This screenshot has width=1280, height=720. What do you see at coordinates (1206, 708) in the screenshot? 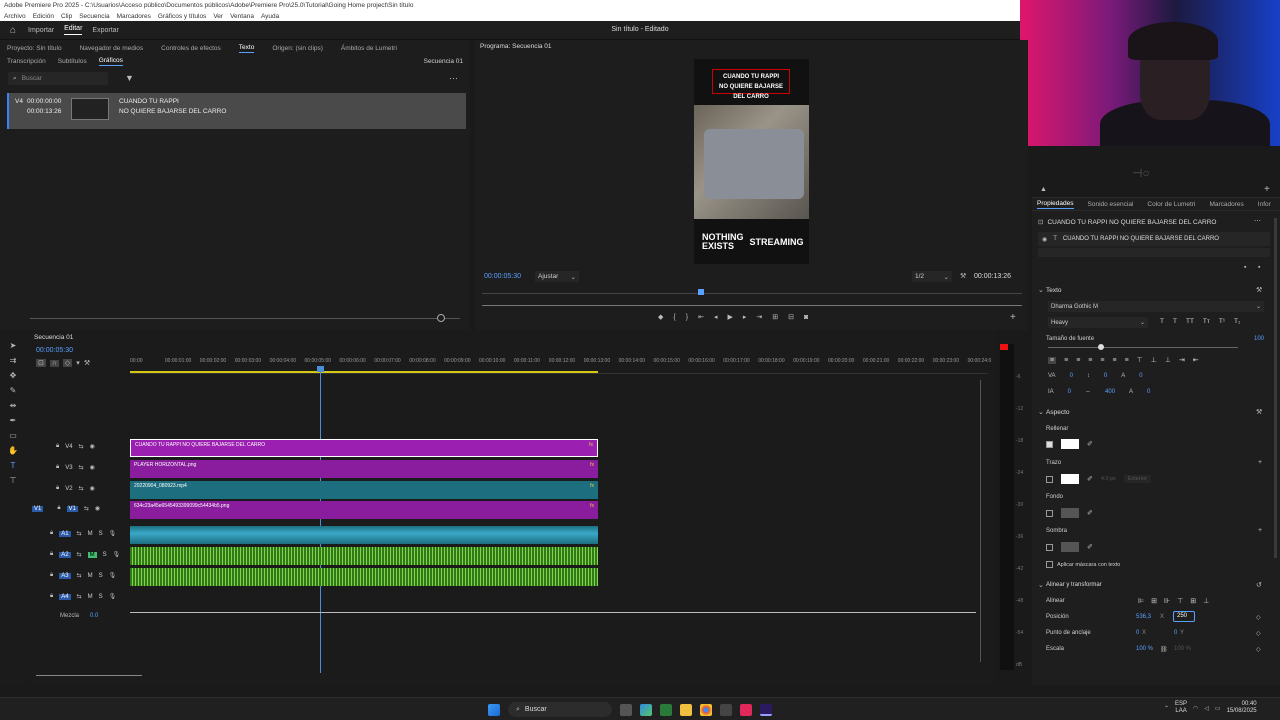
I see `volume-icon: ◁` at bounding box center [1206, 708].